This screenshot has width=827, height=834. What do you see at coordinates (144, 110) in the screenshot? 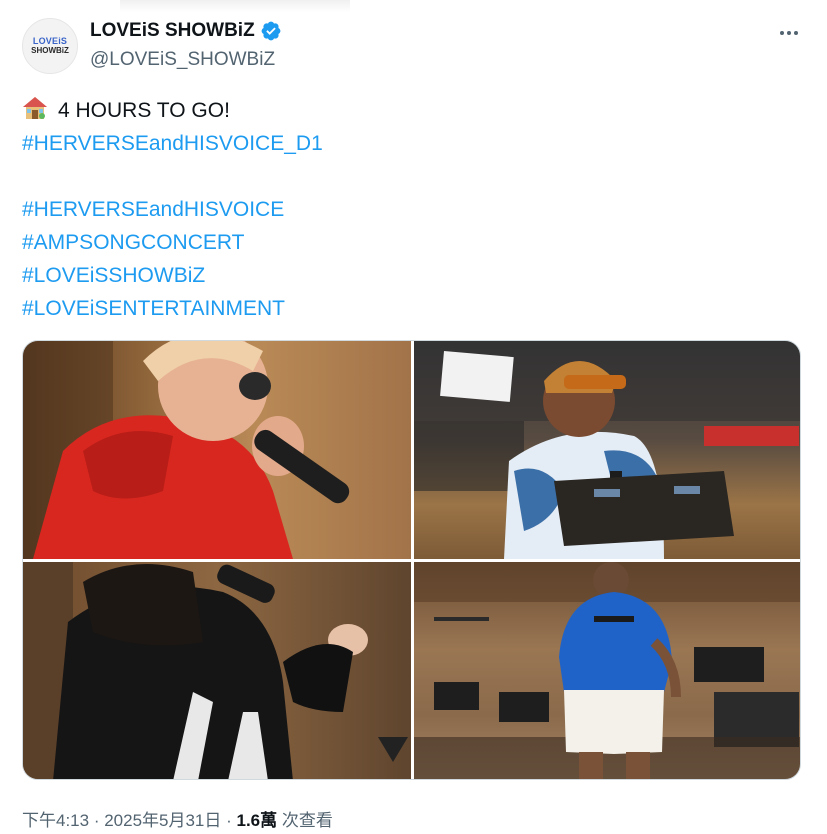
I see `tweet-headline: 4 HOURS TO GO!` at bounding box center [144, 110].